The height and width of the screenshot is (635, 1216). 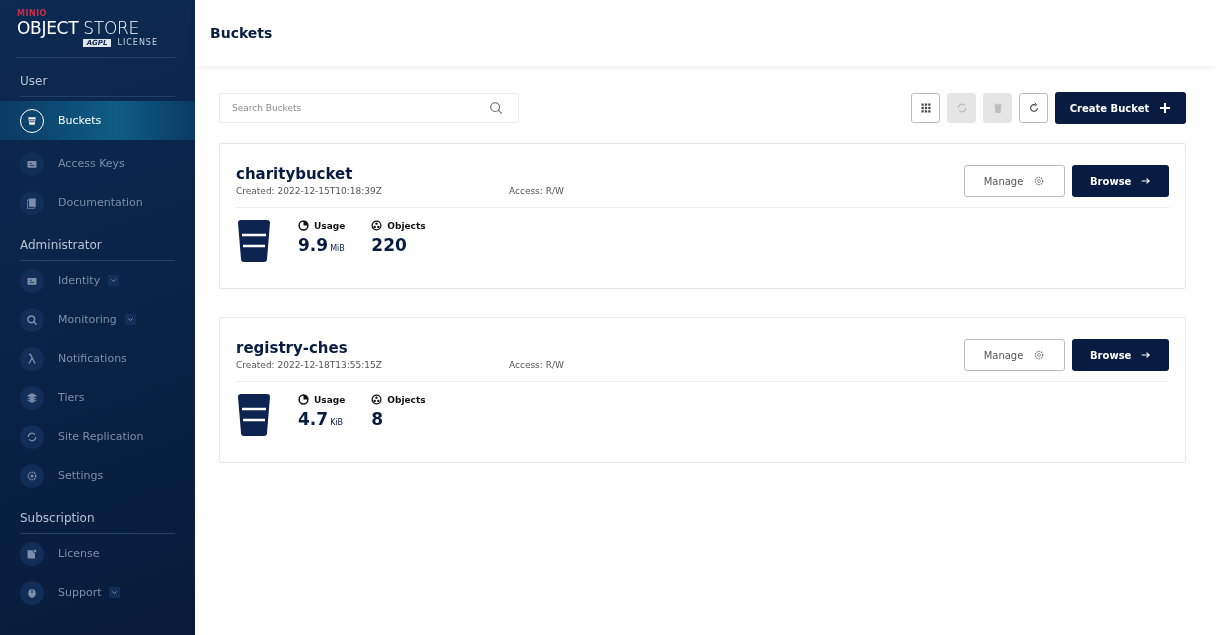 What do you see at coordinates (97, 397) in the screenshot?
I see `sidebar-item: Tiers` at bounding box center [97, 397].